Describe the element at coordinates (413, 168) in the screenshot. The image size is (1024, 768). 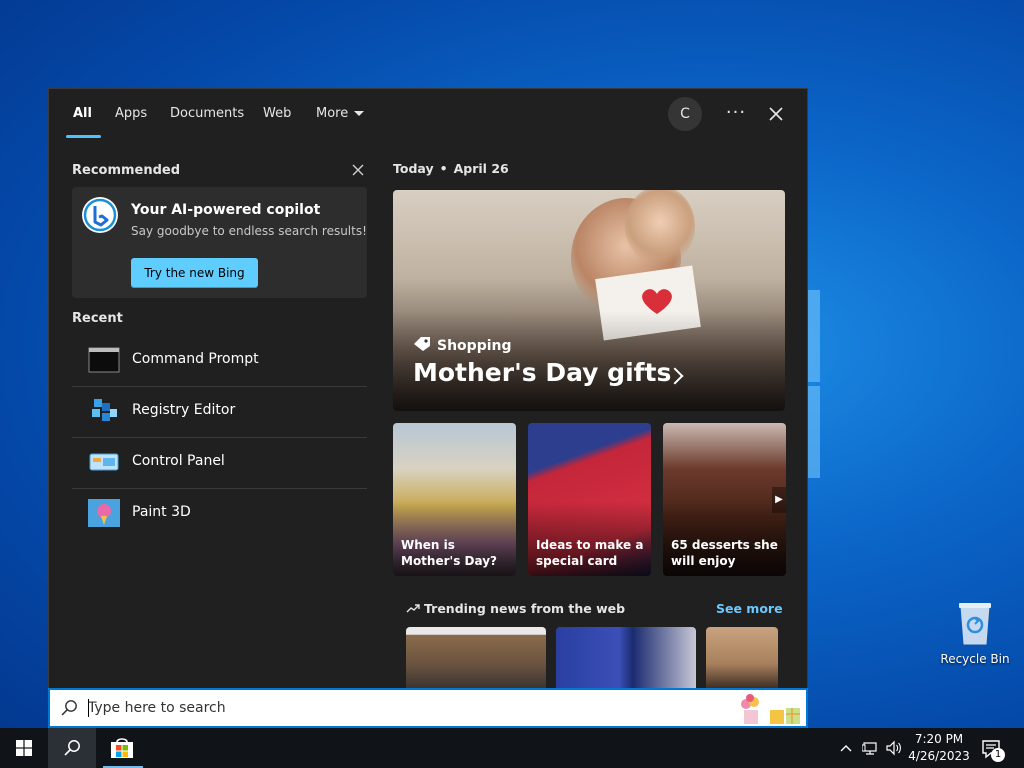
I see `today-label: Today` at that location.